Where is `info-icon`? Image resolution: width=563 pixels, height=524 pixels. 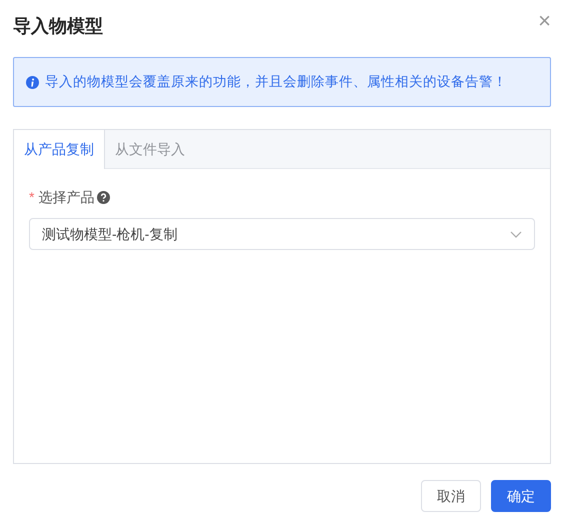
info-icon is located at coordinates (32, 82).